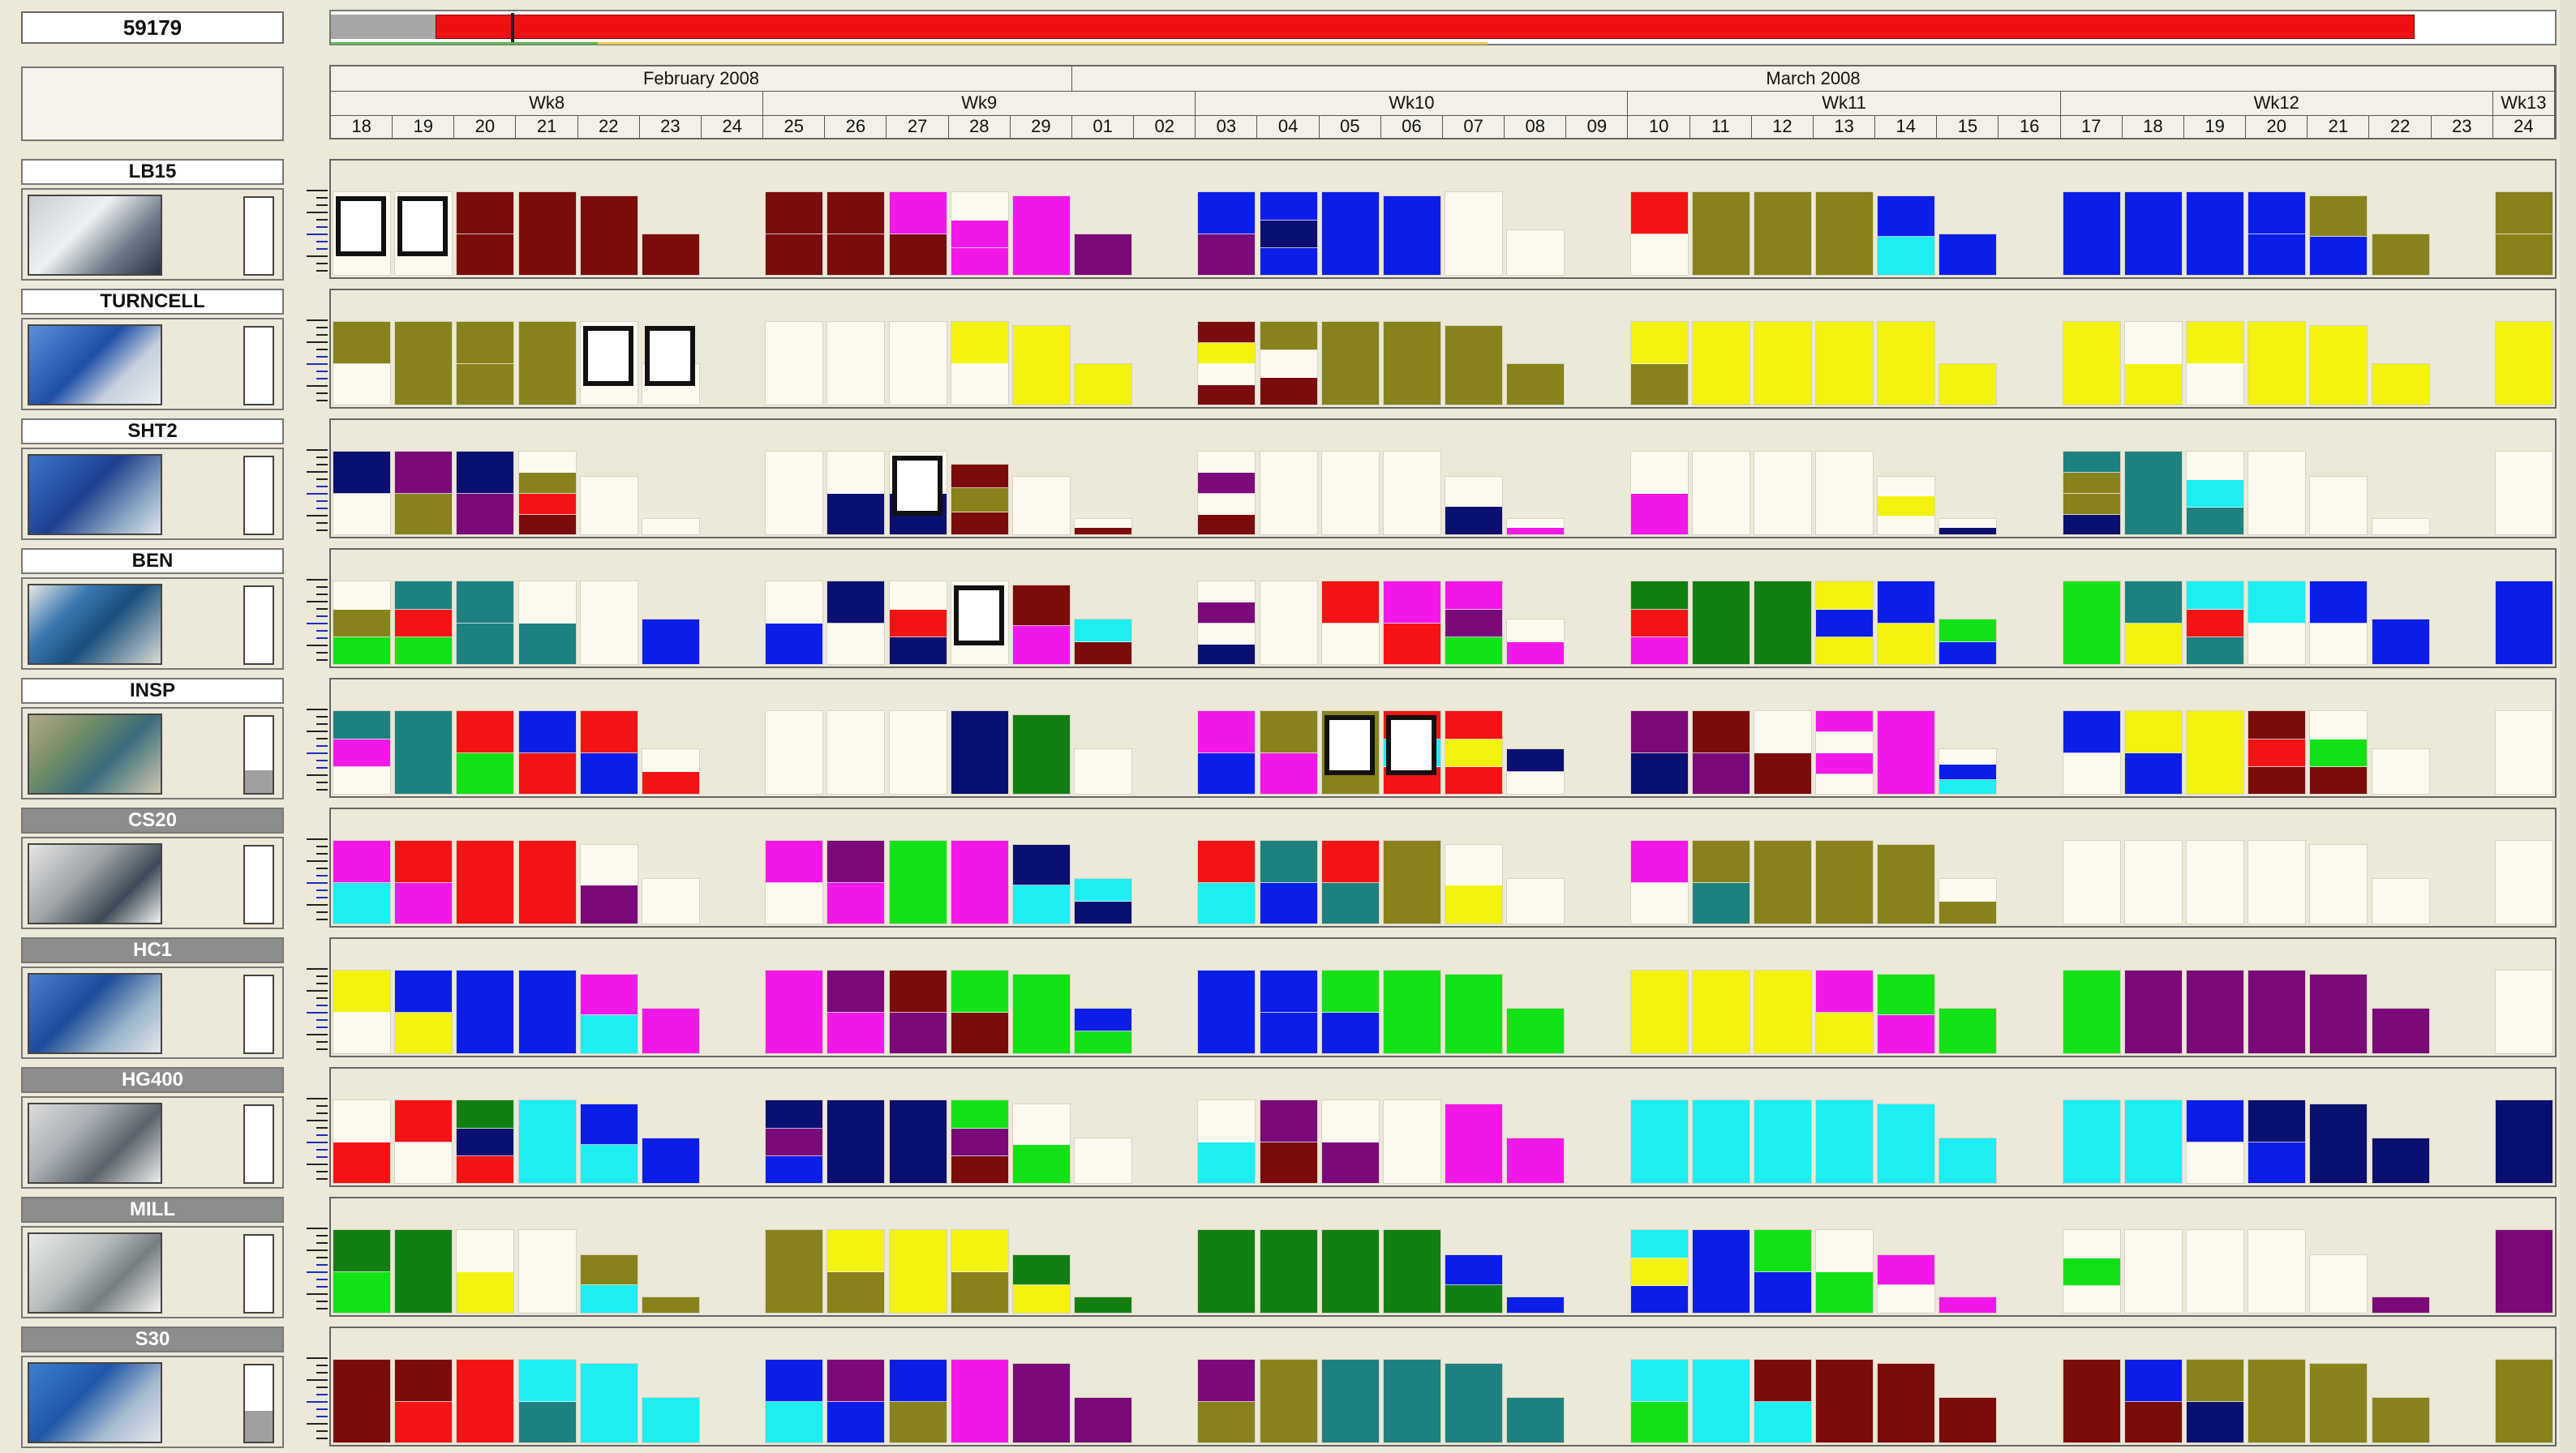  What do you see at coordinates (152, 1339) in the screenshot?
I see `machine-name-s30: S30` at bounding box center [152, 1339].